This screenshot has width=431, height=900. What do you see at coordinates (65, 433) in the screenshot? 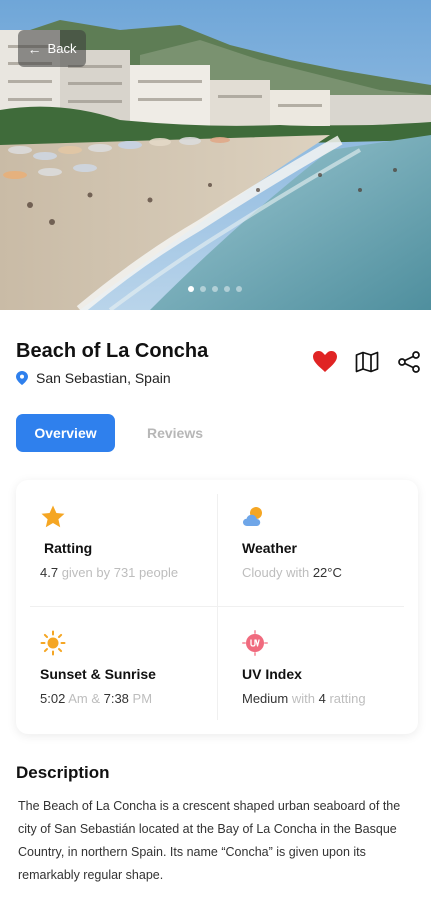
I see `tab-overview: Overview` at bounding box center [65, 433].